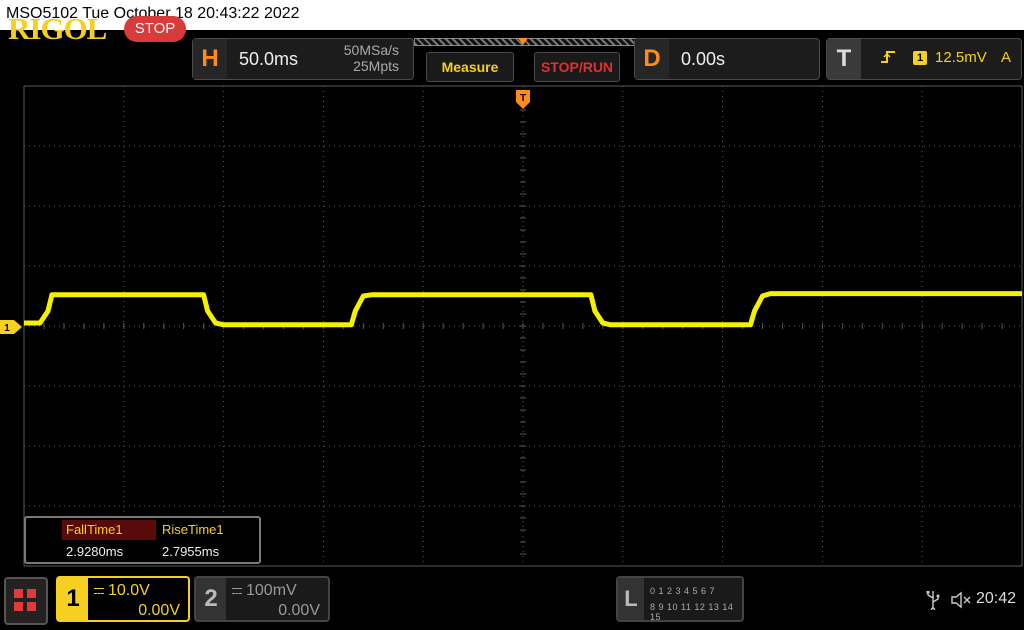 This screenshot has height=630, width=1024. What do you see at coordinates (129, 590) in the screenshot?
I see `channel1-scale-value: 10.0V` at bounding box center [129, 590].